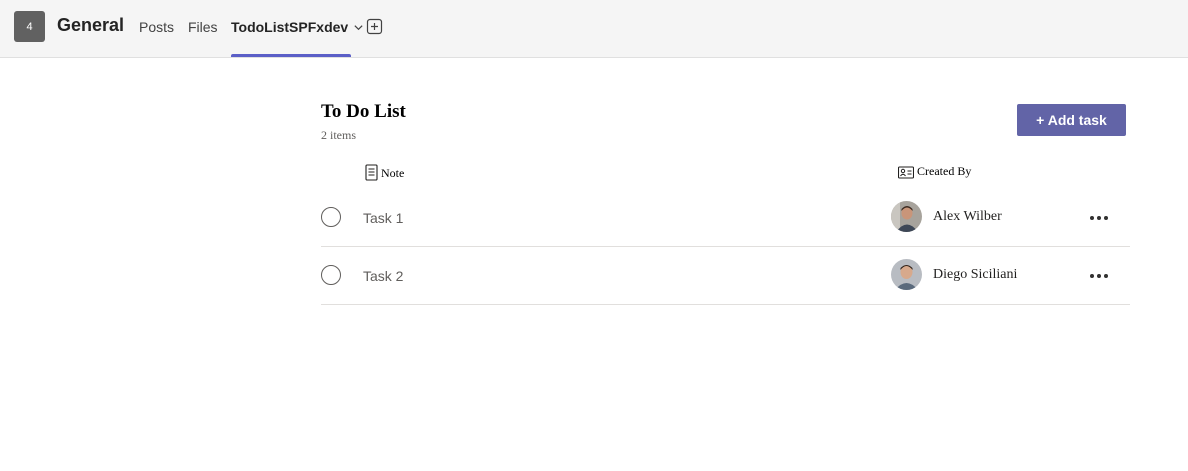 This screenshot has height=471, width=1188. I want to click on channel-name: General, so click(91, 25).